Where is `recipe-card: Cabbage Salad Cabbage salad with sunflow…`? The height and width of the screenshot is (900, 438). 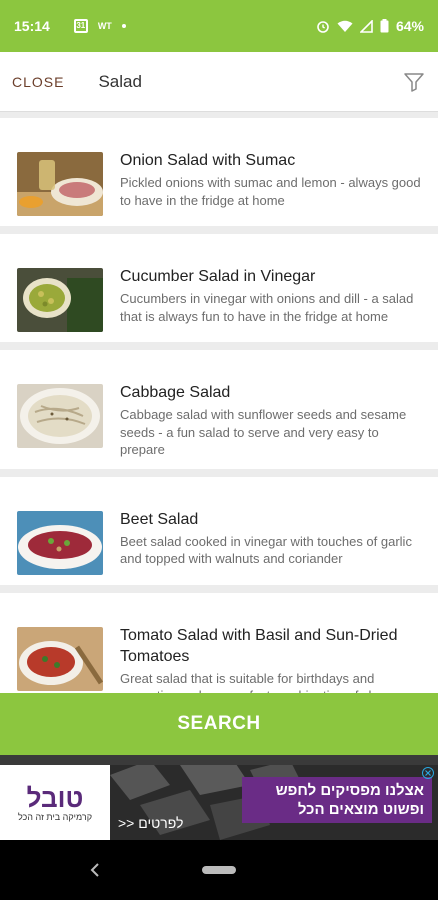 recipe-card: Cabbage Salad Cabbage salad with sunflow… is located at coordinates (219, 409).